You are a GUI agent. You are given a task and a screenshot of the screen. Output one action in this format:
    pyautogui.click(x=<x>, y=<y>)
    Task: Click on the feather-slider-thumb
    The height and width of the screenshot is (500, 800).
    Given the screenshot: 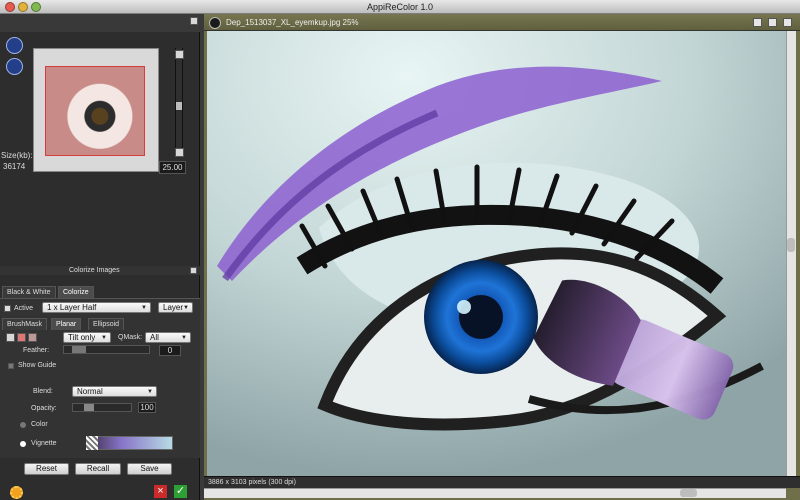 What is the action you would take?
    pyautogui.click(x=79, y=349)
    